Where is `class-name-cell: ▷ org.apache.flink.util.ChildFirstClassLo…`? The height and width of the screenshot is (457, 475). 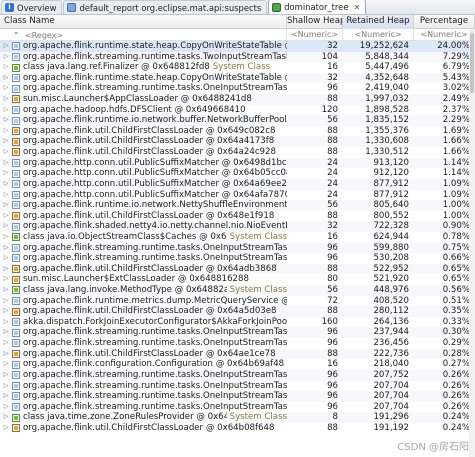 class-name-cell: ▷ org.apache.flink.util.ChildFirstClassLo… is located at coordinates (143, 354).